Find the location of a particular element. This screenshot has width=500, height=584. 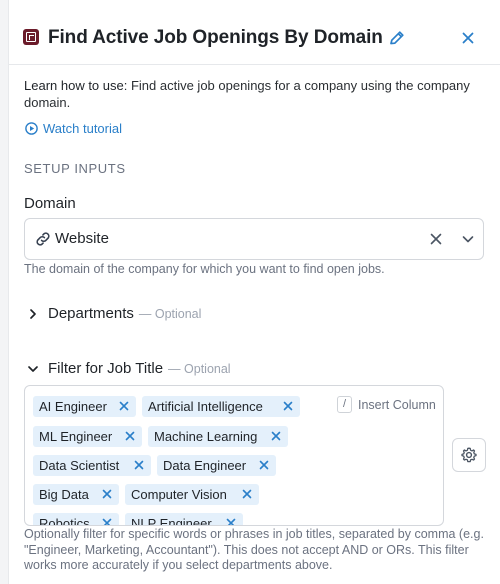

settings-button is located at coordinates (469, 455).